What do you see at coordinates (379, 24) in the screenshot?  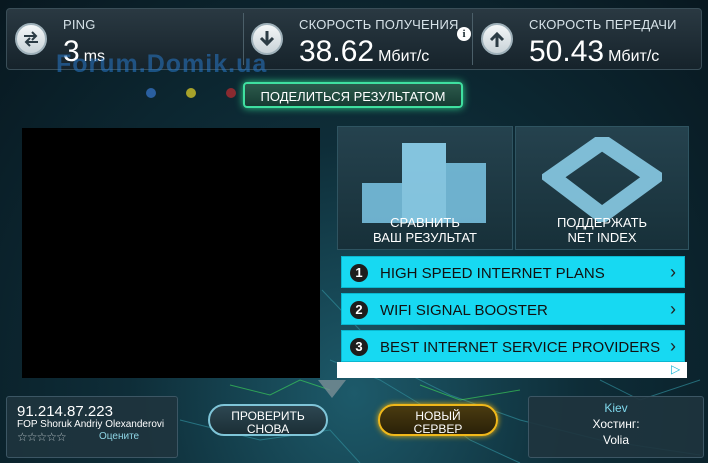 I see `download-label: СКОРОСТЬ ПОЛУЧЕНИЯ` at bounding box center [379, 24].